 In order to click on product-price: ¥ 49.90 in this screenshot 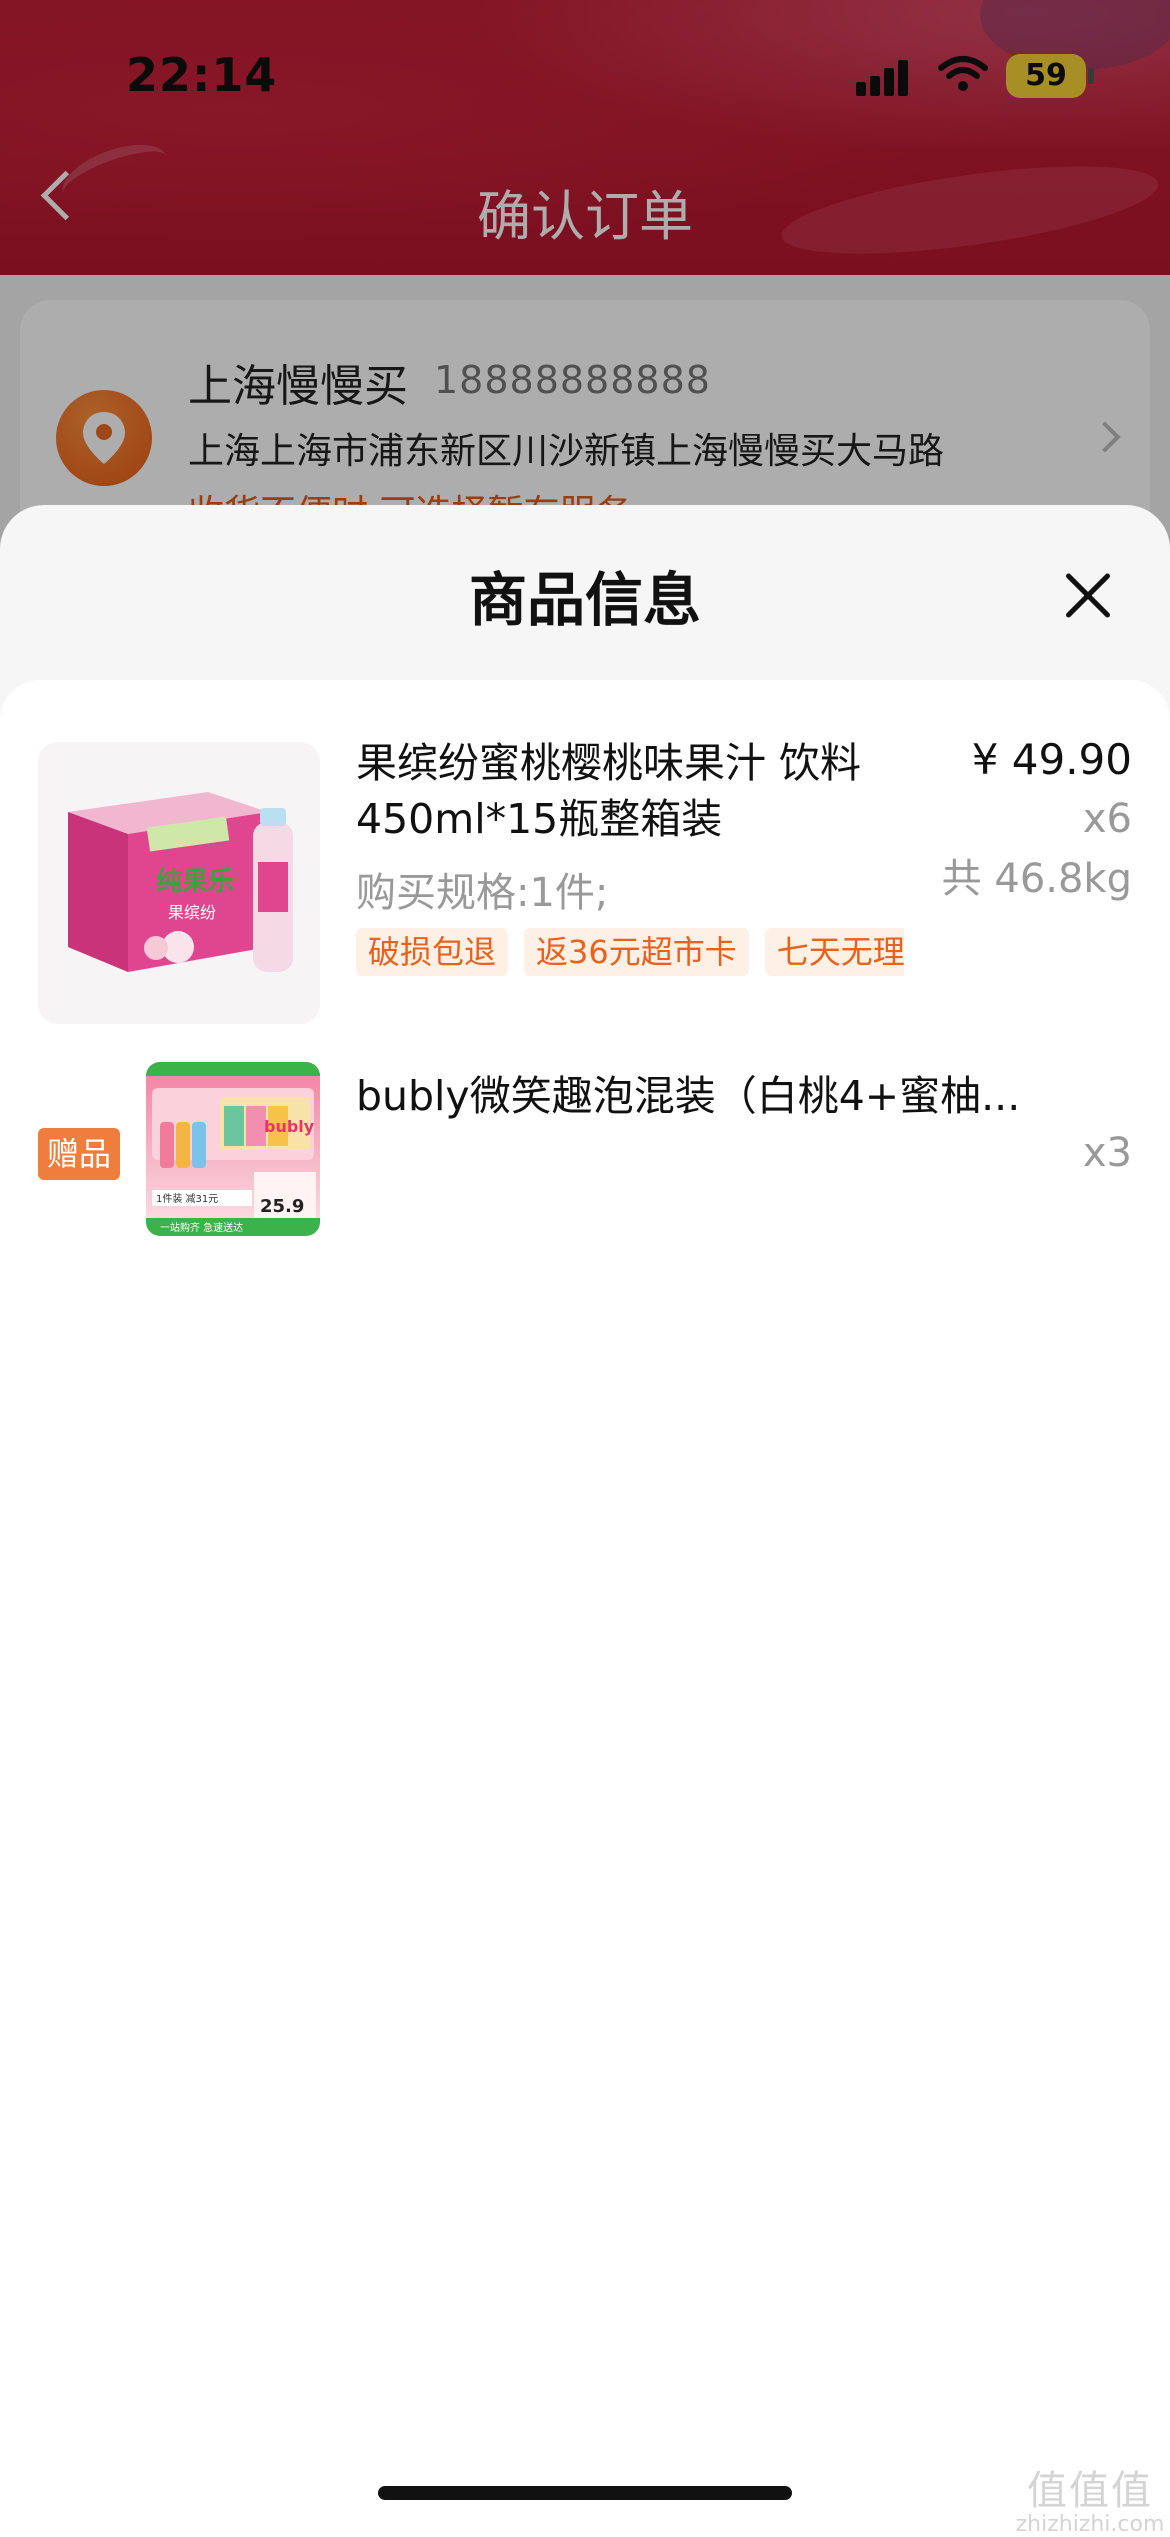, I will do `click(1051, 759)`.